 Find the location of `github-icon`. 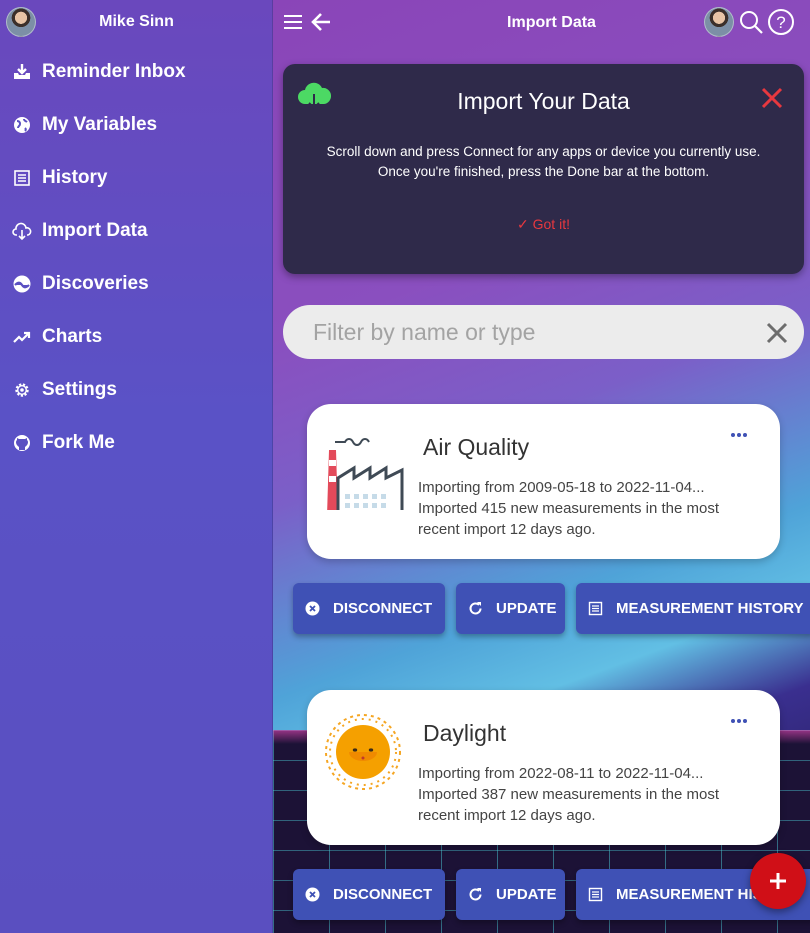

github-icon is located at coordinates (22, 442).